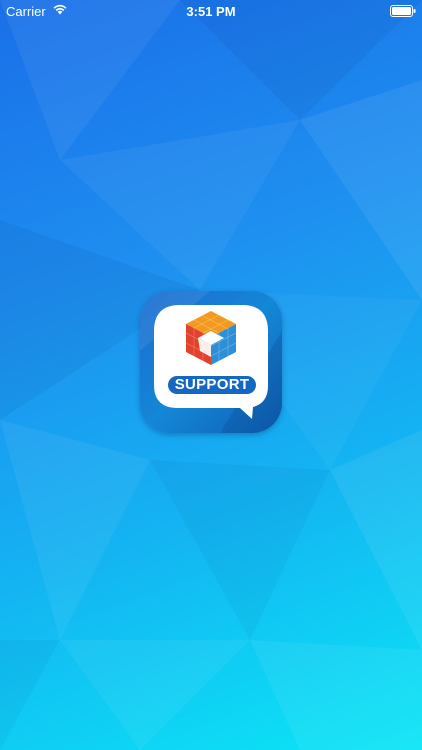 Image resolution: width=422 pixels, height=750 pixels. Describe the element at coordinates (403, 11) in the screenshot. I see `battery-icon` at that location.